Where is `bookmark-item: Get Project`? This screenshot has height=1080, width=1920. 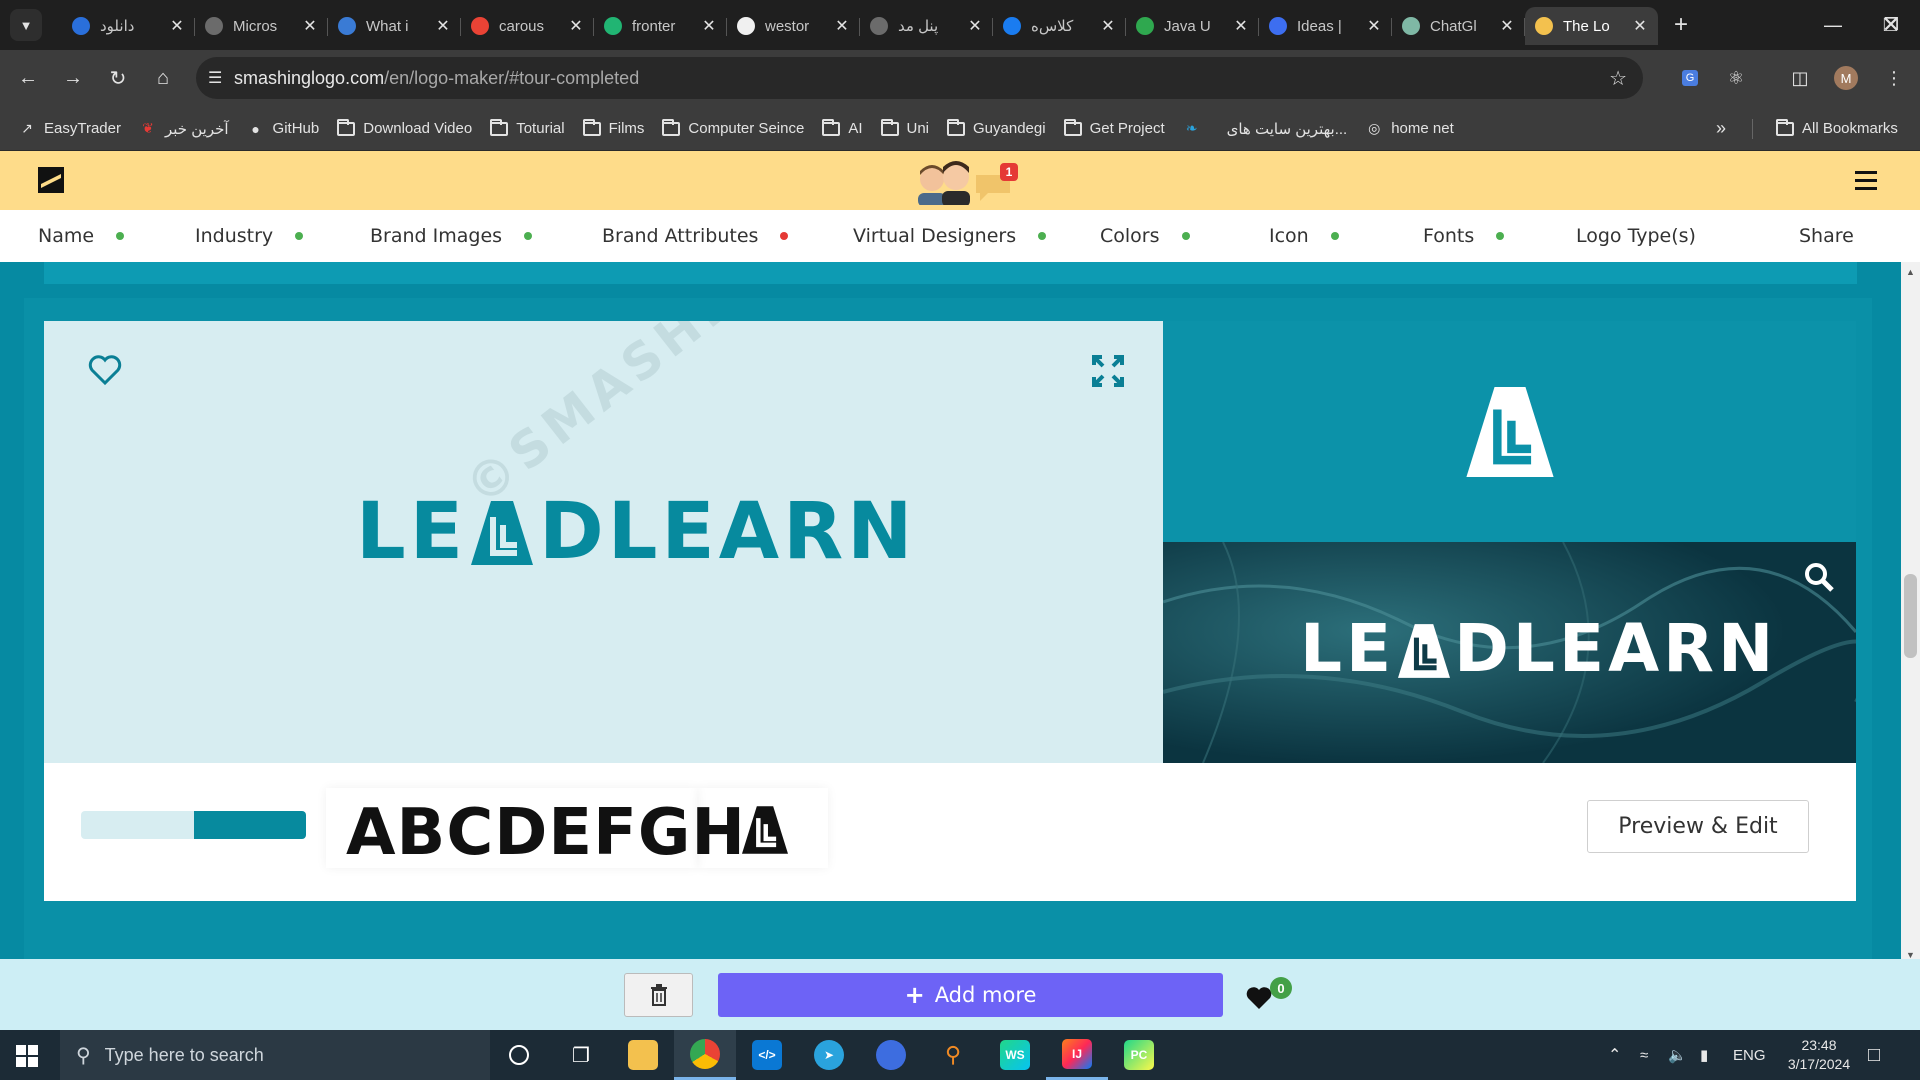
bookmark-item: Get Project is located at coordinates (1114, 127).